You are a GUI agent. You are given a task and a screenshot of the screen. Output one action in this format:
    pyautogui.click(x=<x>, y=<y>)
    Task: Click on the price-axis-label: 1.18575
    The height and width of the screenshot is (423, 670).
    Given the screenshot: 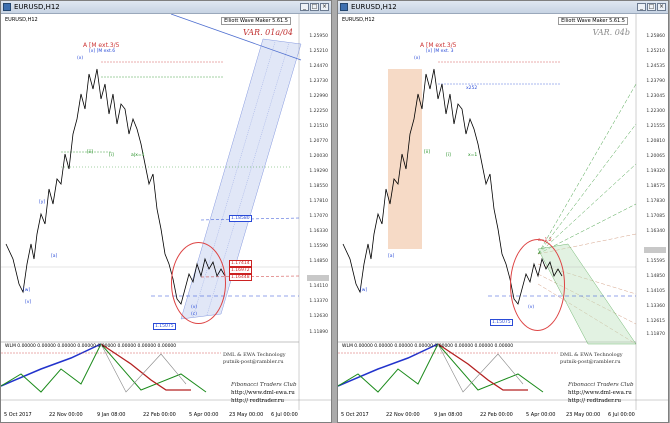 What is the action you would take?
    pyautogui.click(x=655, y=186)
    